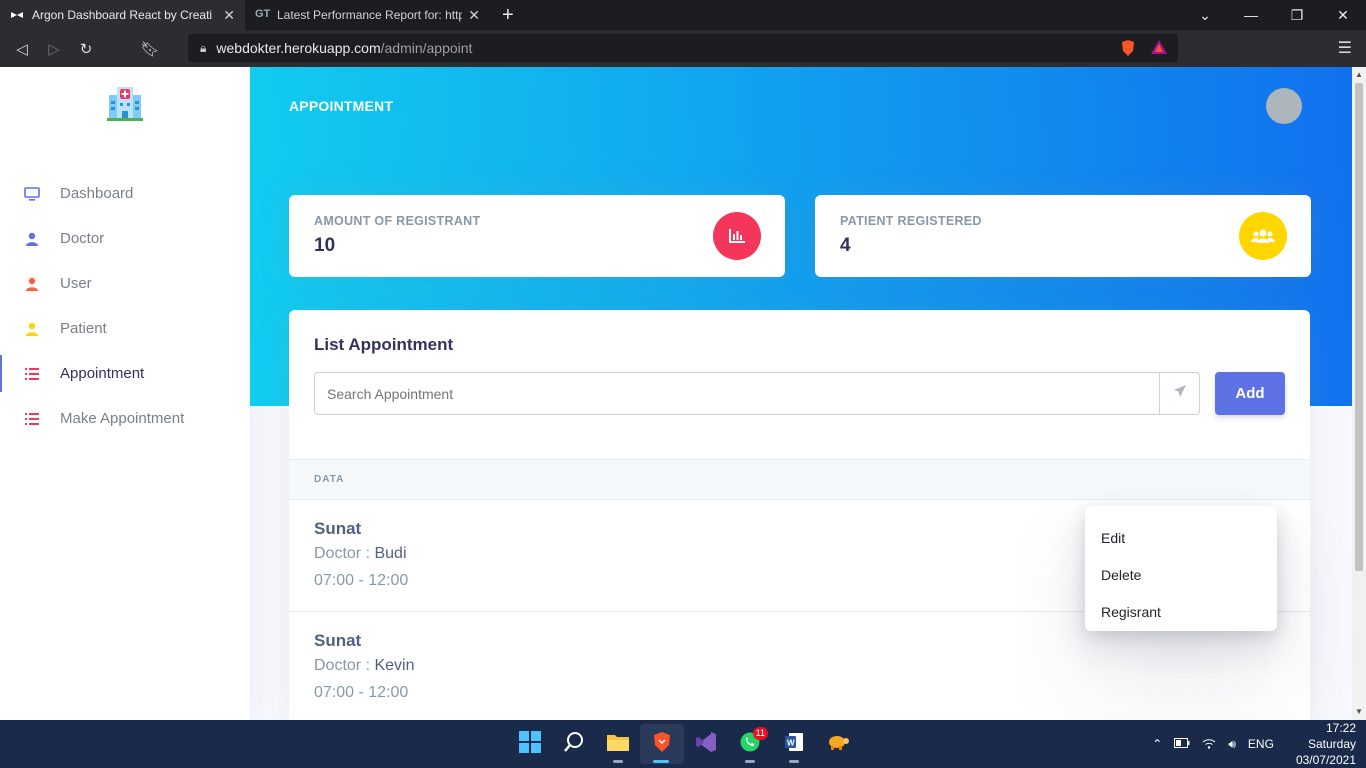 The image size is (1366, 768). I want to click on system-tray: ⌃ 🔊︎ ENG 17:22 Saturday 03/07/2021, so click(1254, 744).